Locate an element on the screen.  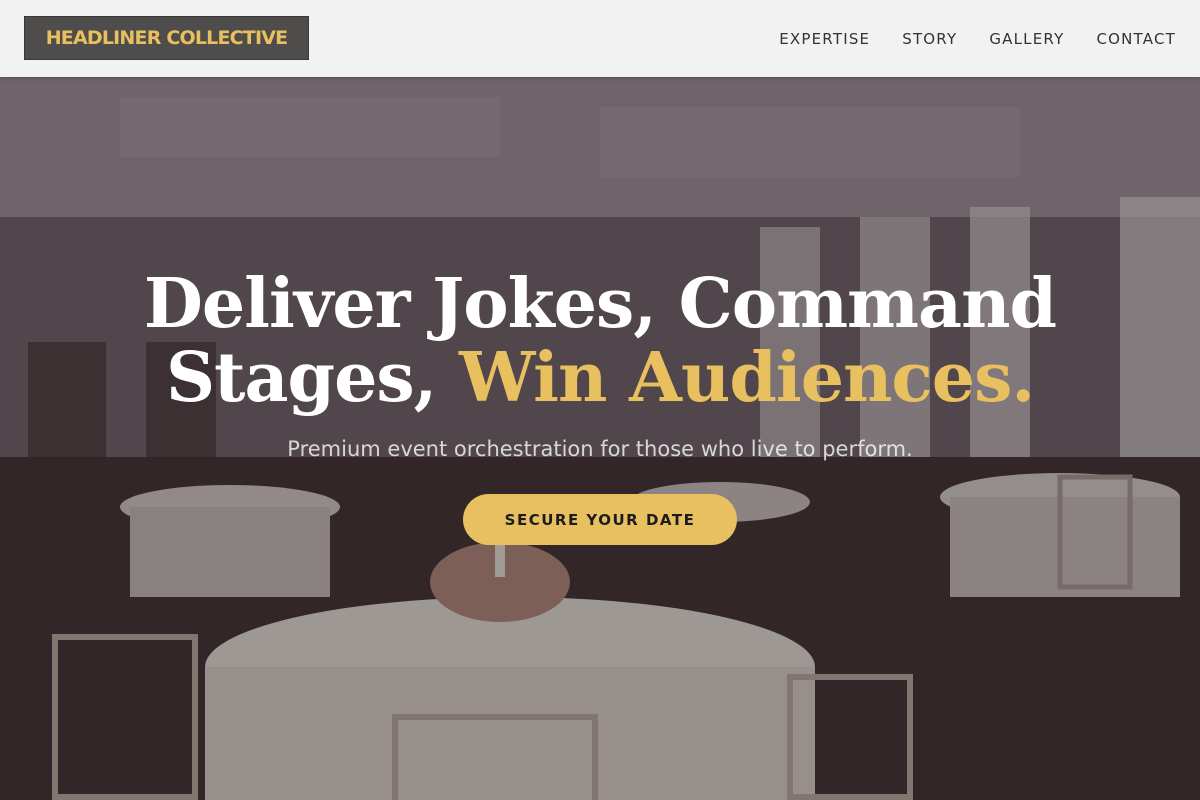
headline-line-1: Deliver Jokes, Command is located at coordinates (600, 304).